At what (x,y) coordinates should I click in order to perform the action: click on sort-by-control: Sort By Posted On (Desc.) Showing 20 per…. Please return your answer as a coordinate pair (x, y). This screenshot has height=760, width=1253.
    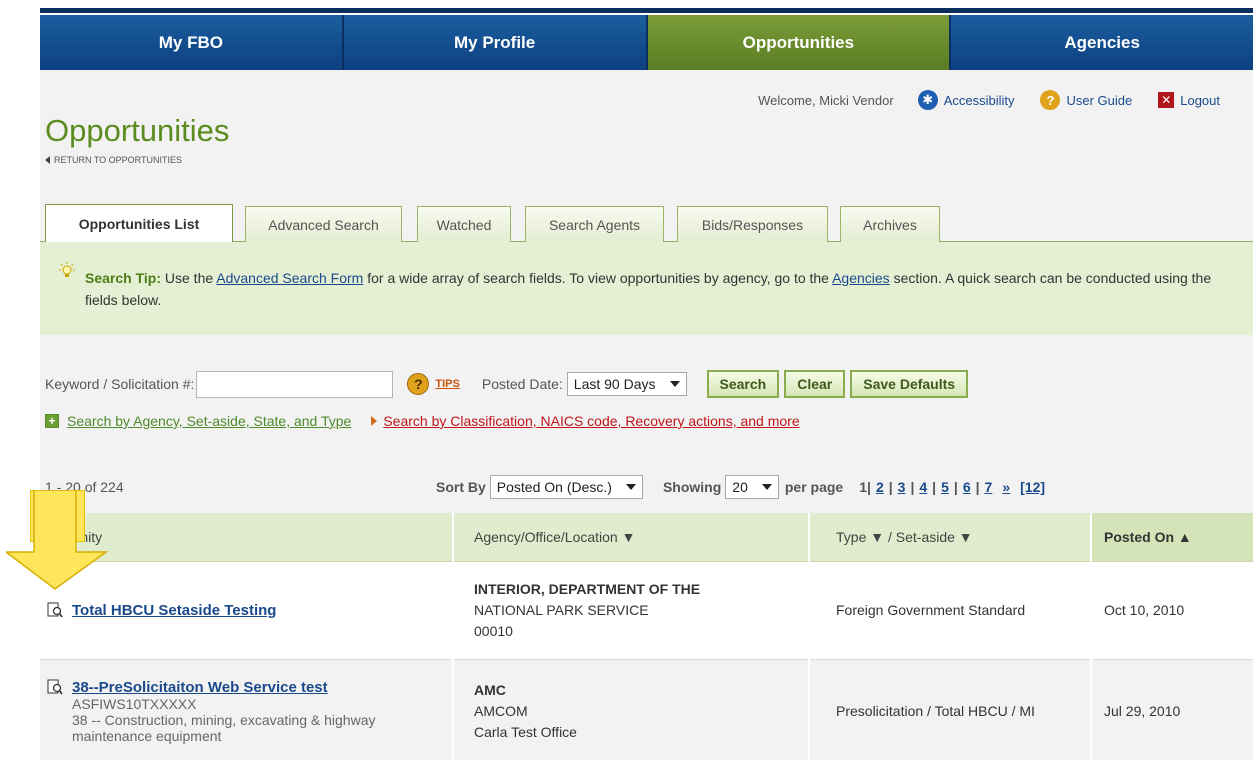
    Looking at the image, I should click on (639, 487).